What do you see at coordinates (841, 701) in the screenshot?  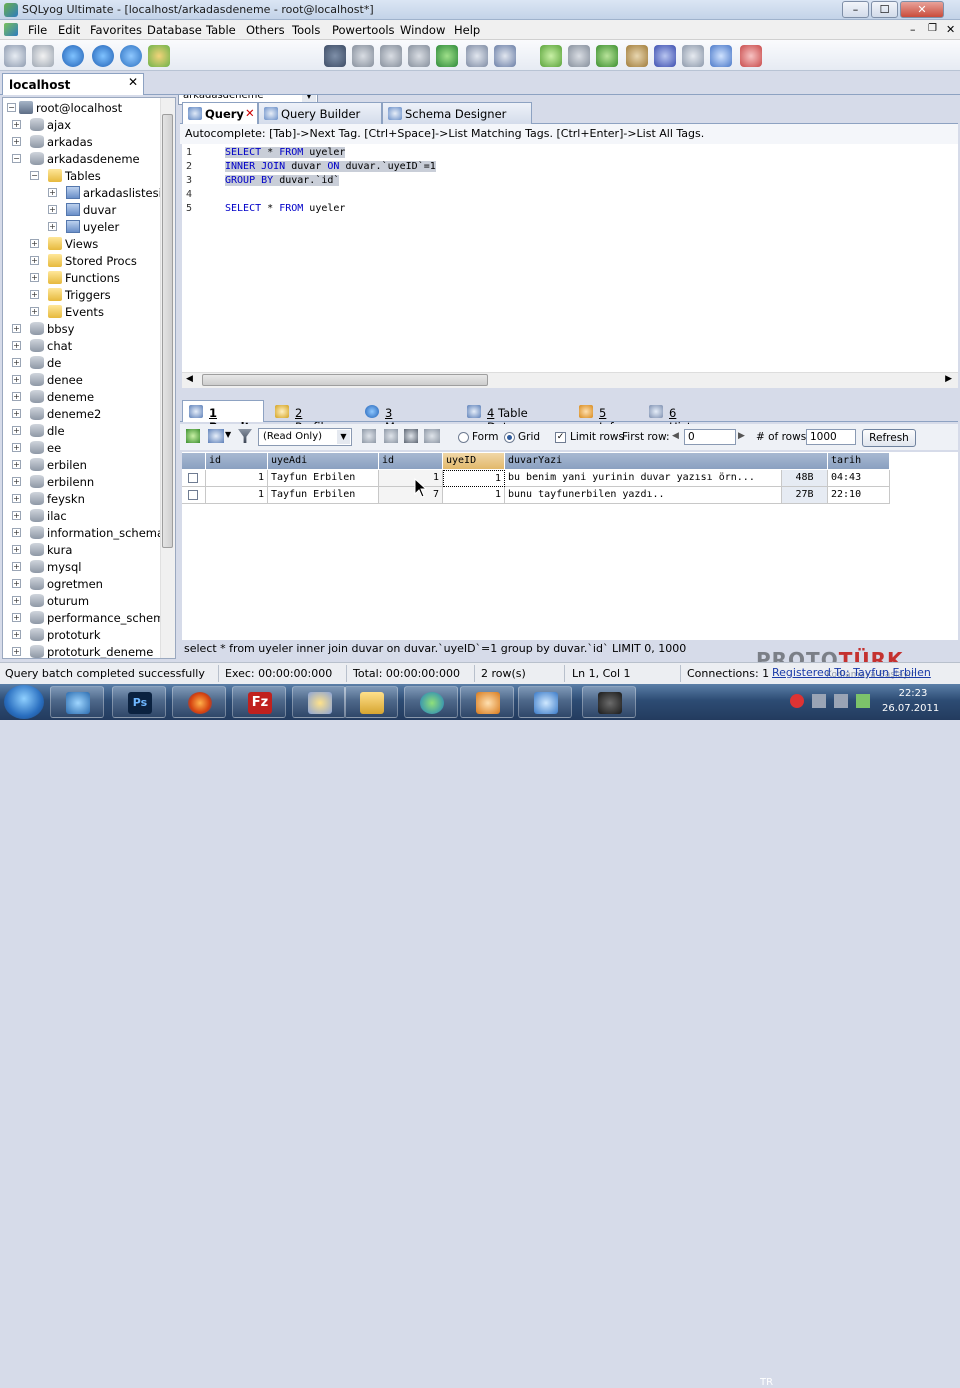 I see `volume-icon` at bounding box center [841, 701].